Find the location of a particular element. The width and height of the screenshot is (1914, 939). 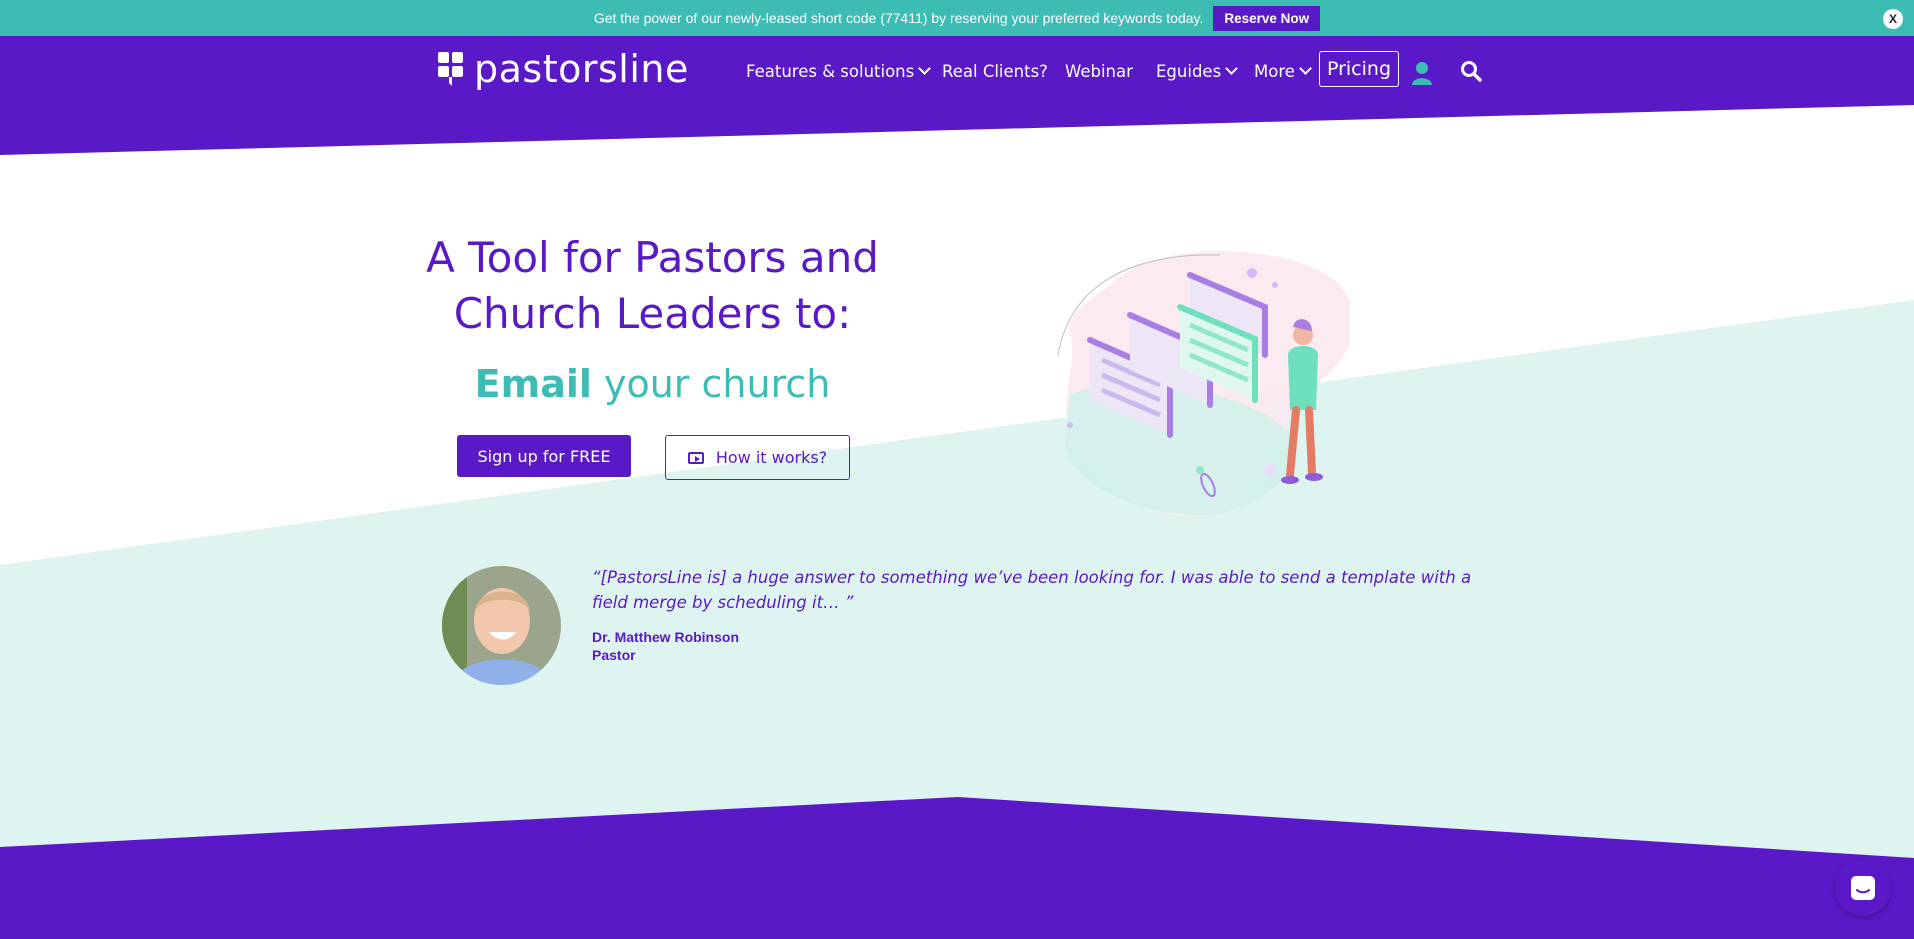

testimonial-role: Pastor is located at coordinates (614, 655).